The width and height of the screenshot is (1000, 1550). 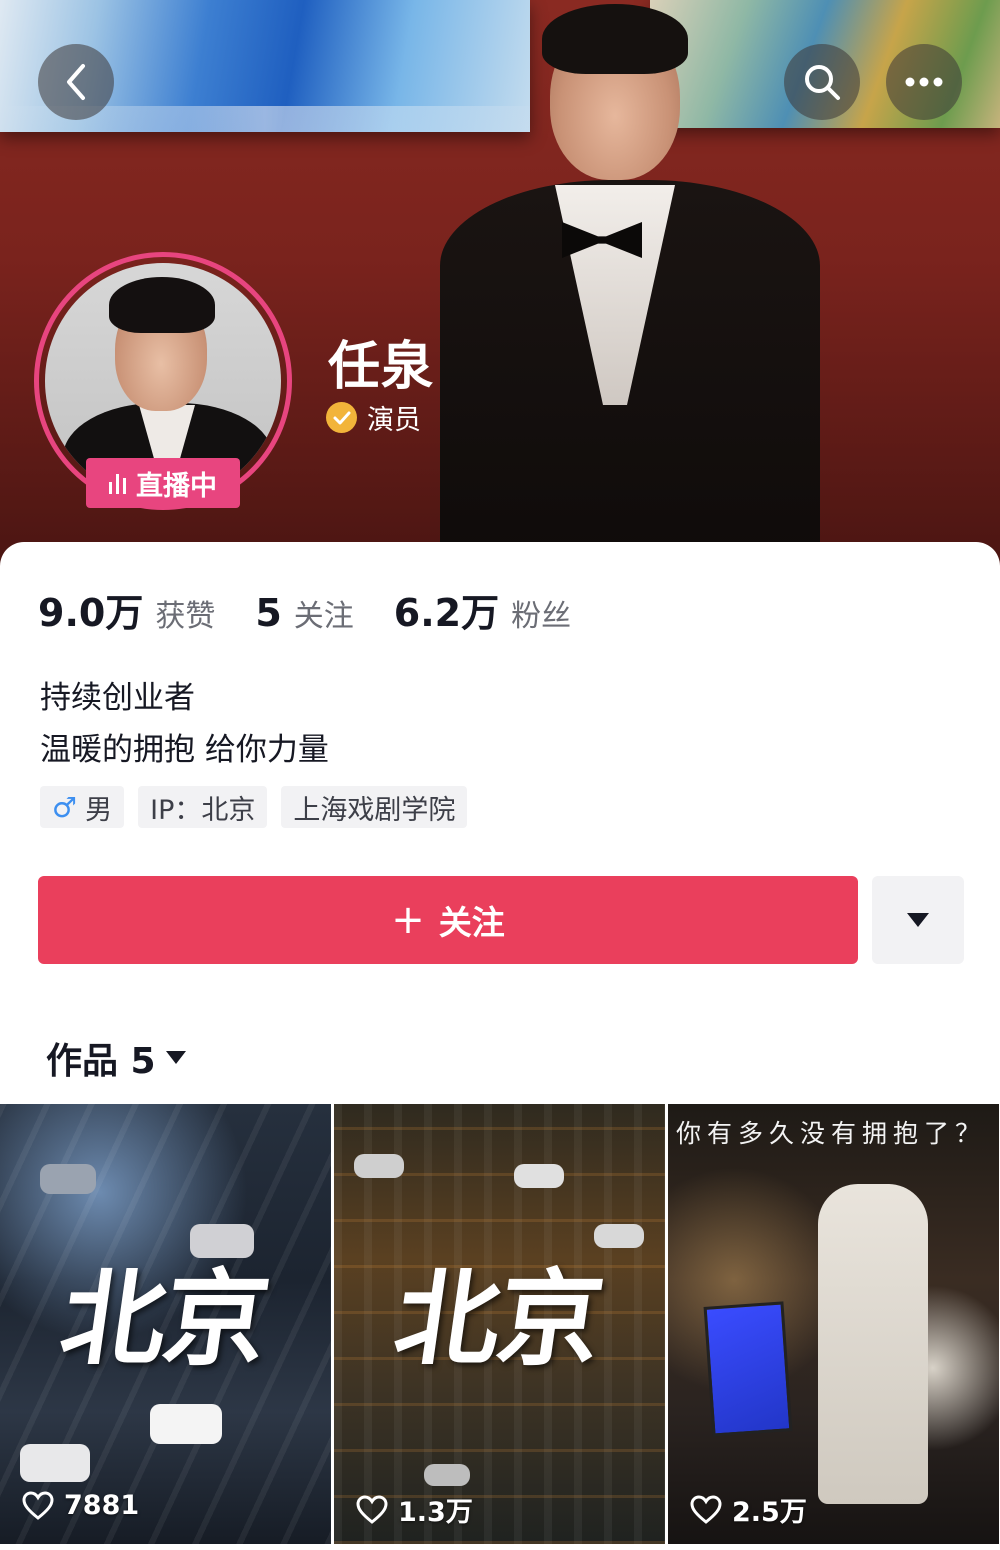 What do you see at coordinates (831, 1133) in the screenshot?
I see `video-caption: 你有多久没有拥抱了？` at bounding box center [831, 1133].